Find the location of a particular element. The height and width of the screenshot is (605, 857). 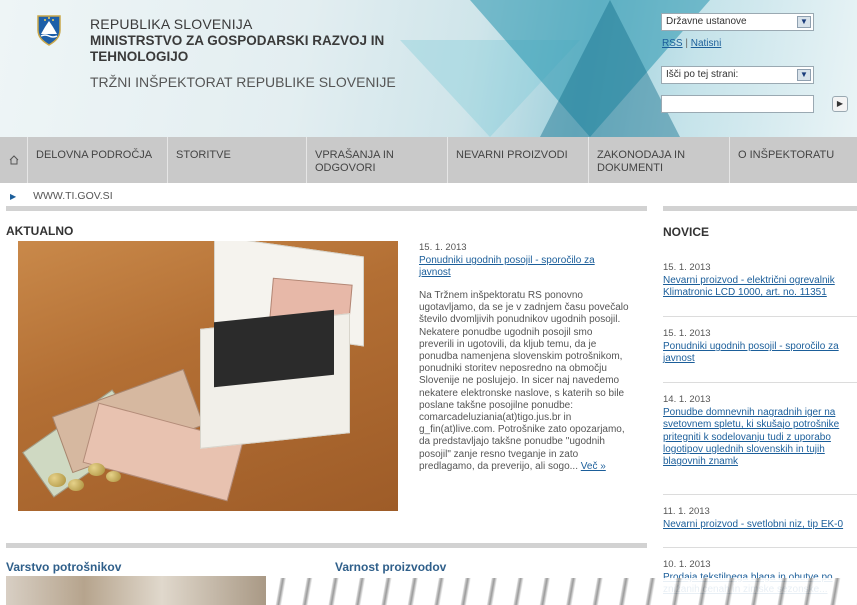

nav-item-vprasanja: VPRAŠANJA IN ODGOVORI is located at coordinates (377, 160).